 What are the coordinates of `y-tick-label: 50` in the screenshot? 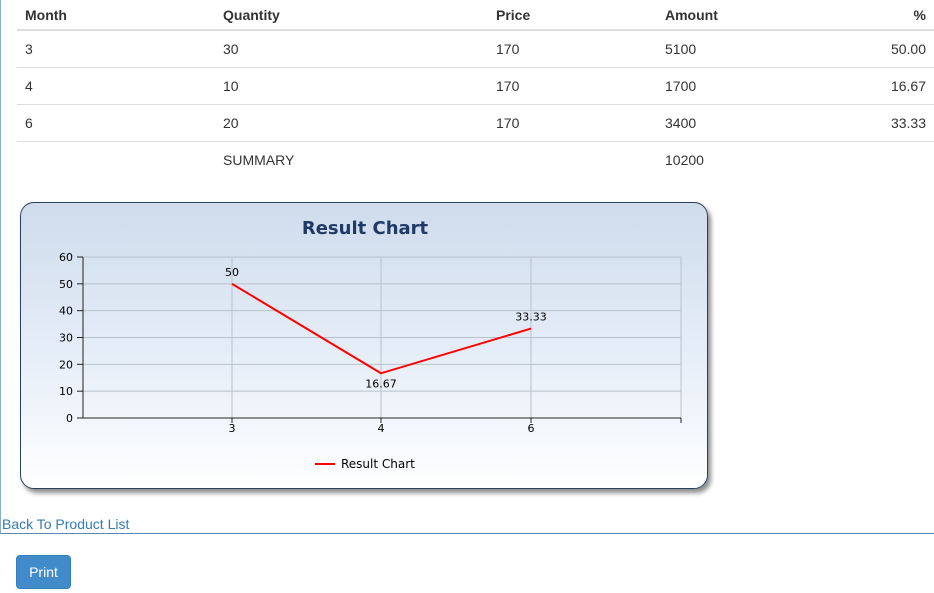 It's located at (66, 284).